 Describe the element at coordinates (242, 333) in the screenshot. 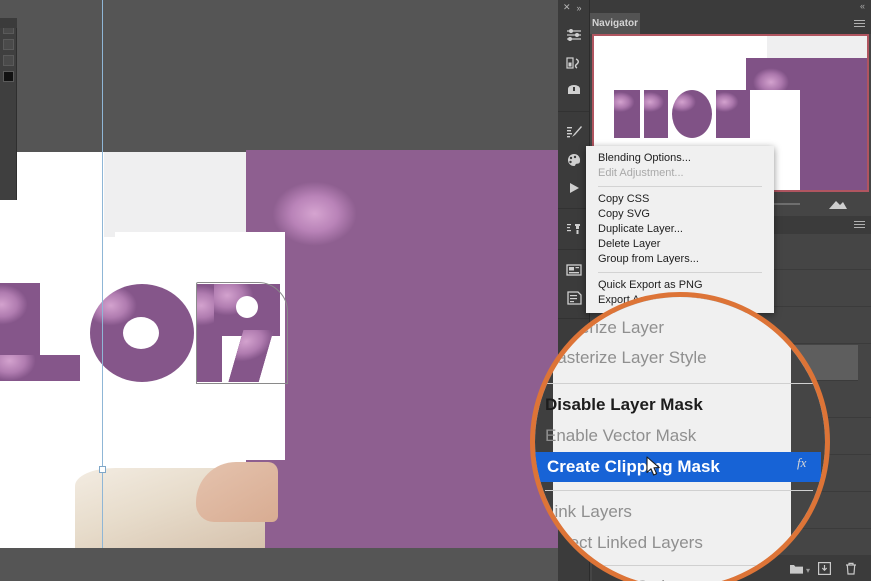

I see `letter-r-outline` at that location.